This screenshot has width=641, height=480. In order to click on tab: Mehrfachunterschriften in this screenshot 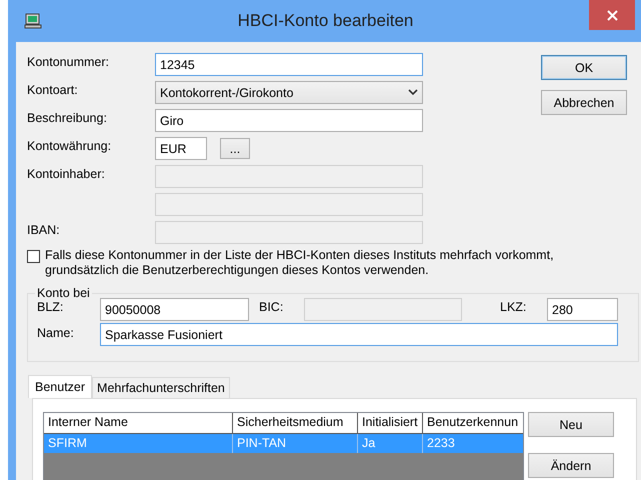, I will do `click(161, 387)`.